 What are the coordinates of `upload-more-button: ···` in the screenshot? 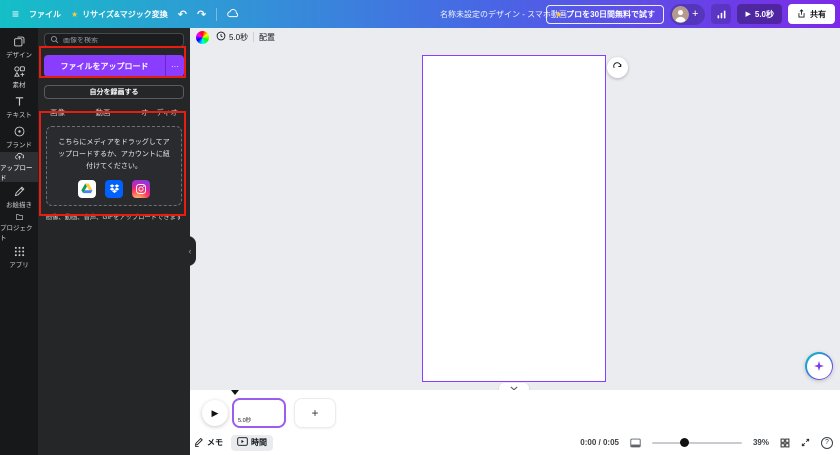 It's located at (174, 66).